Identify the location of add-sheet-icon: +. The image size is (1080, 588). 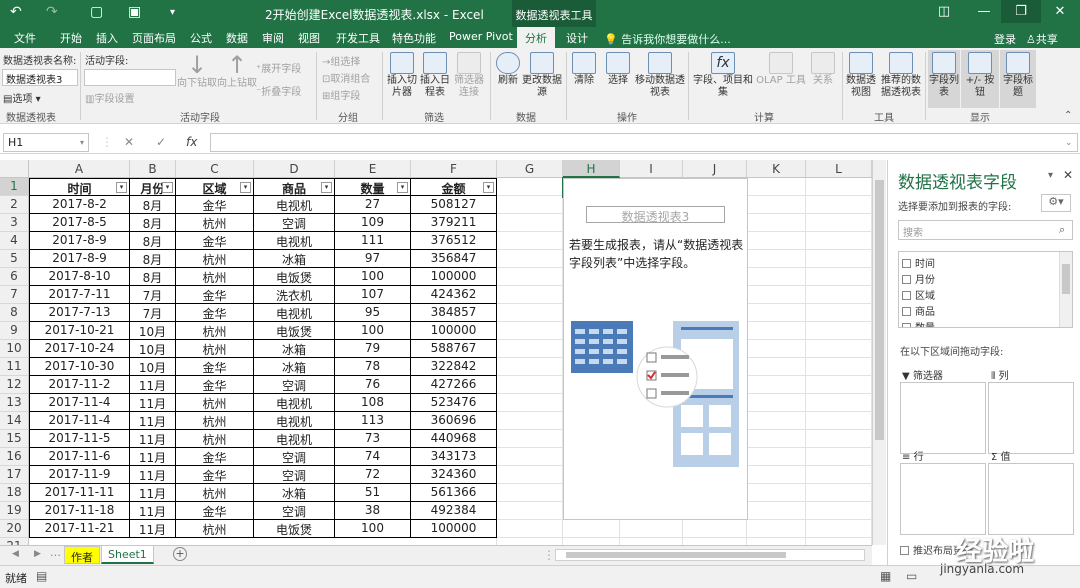
(180, 554).